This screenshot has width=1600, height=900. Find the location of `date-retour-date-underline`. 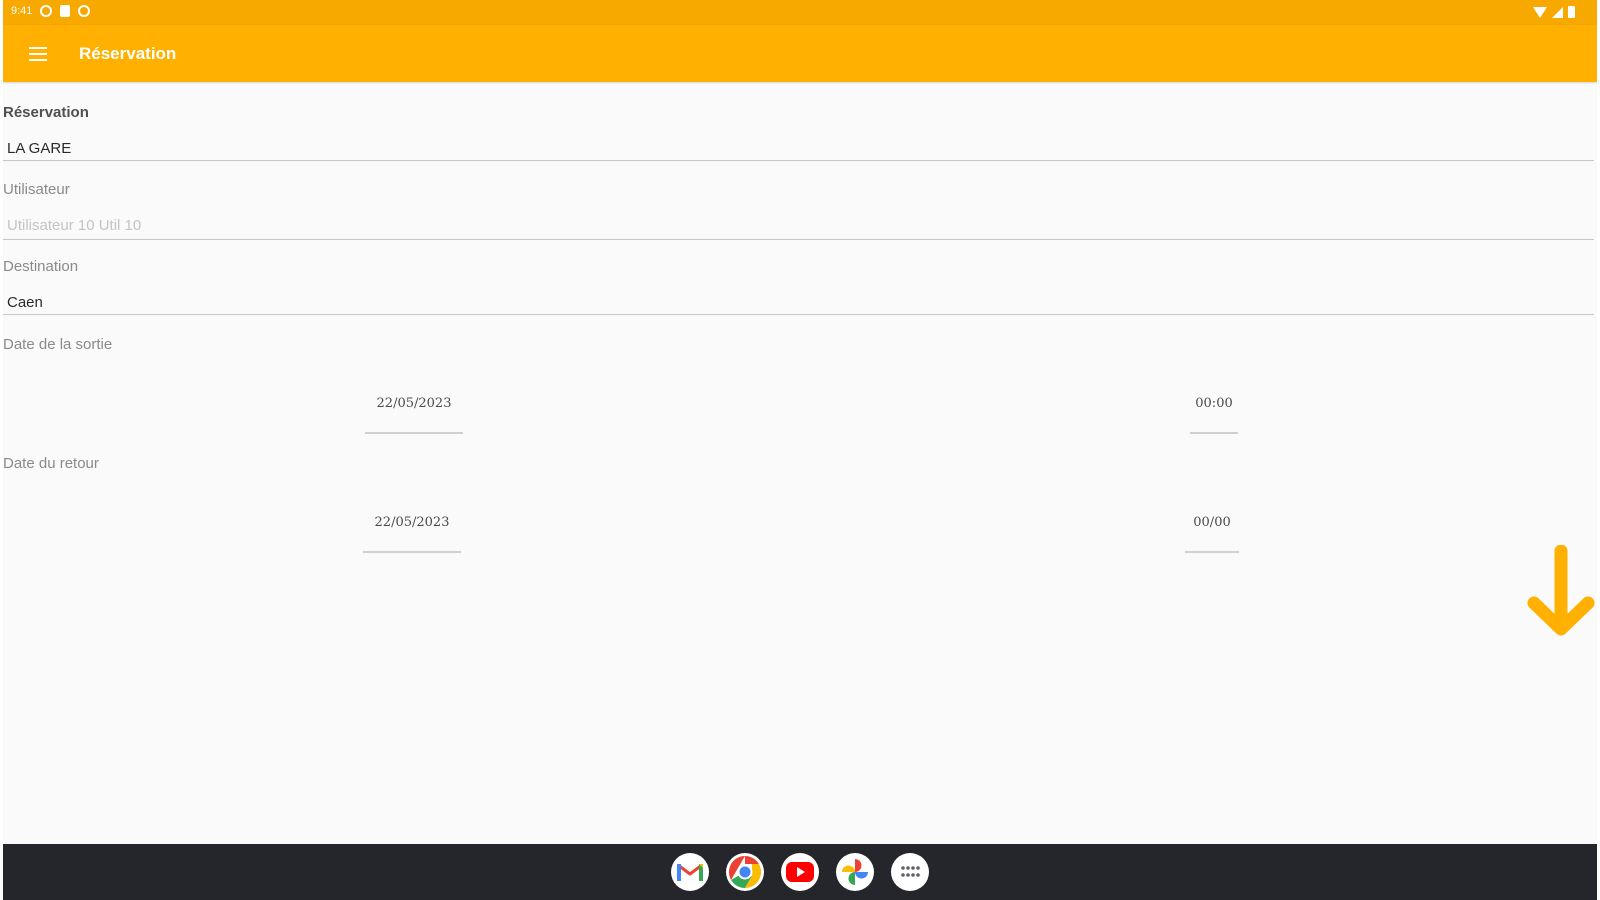

date-retour-date-underline is located at coordinates (412, 552).